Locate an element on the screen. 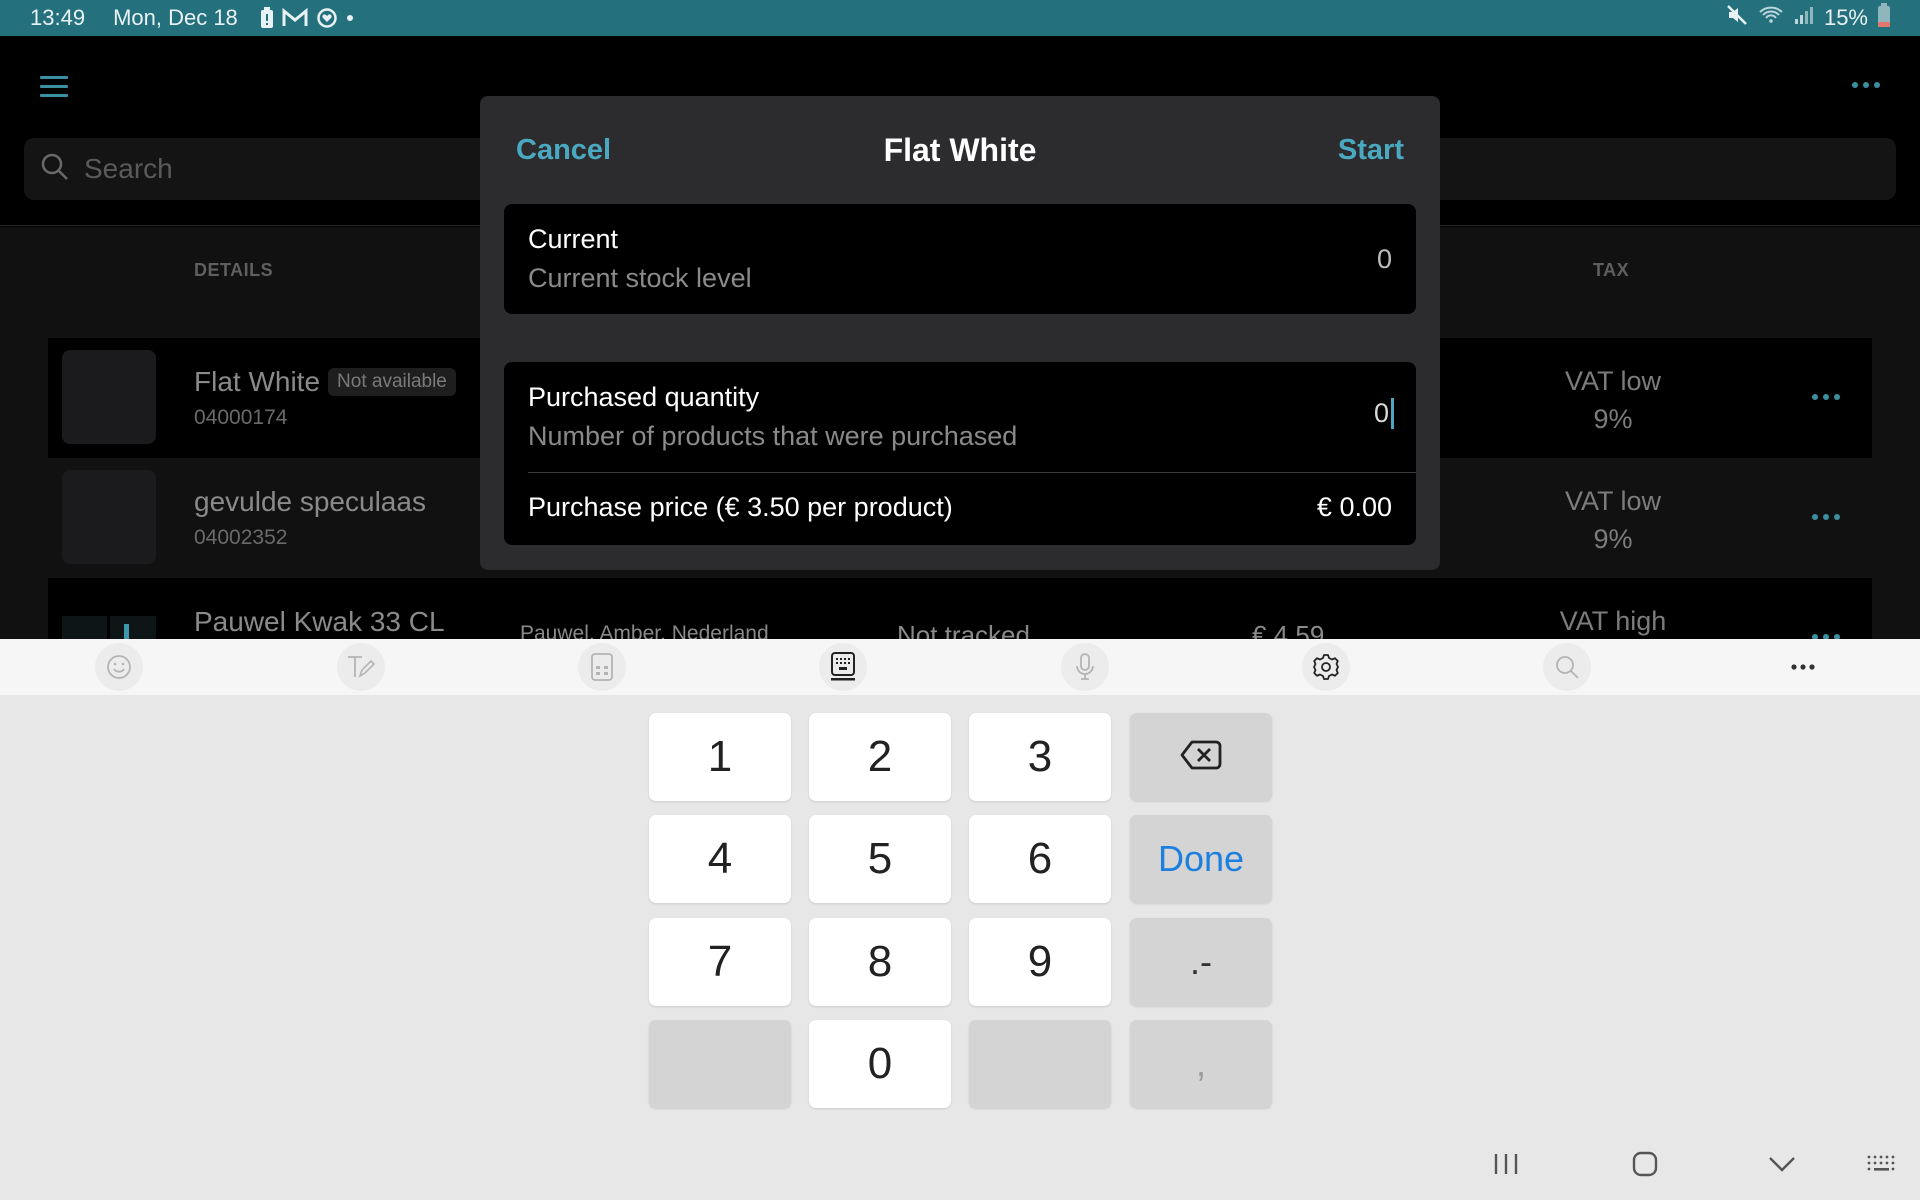 Image resolution: width=1920 pixels, height=1200 pixels. column-header-details: DETAILS is located at coordinates (234, 270).